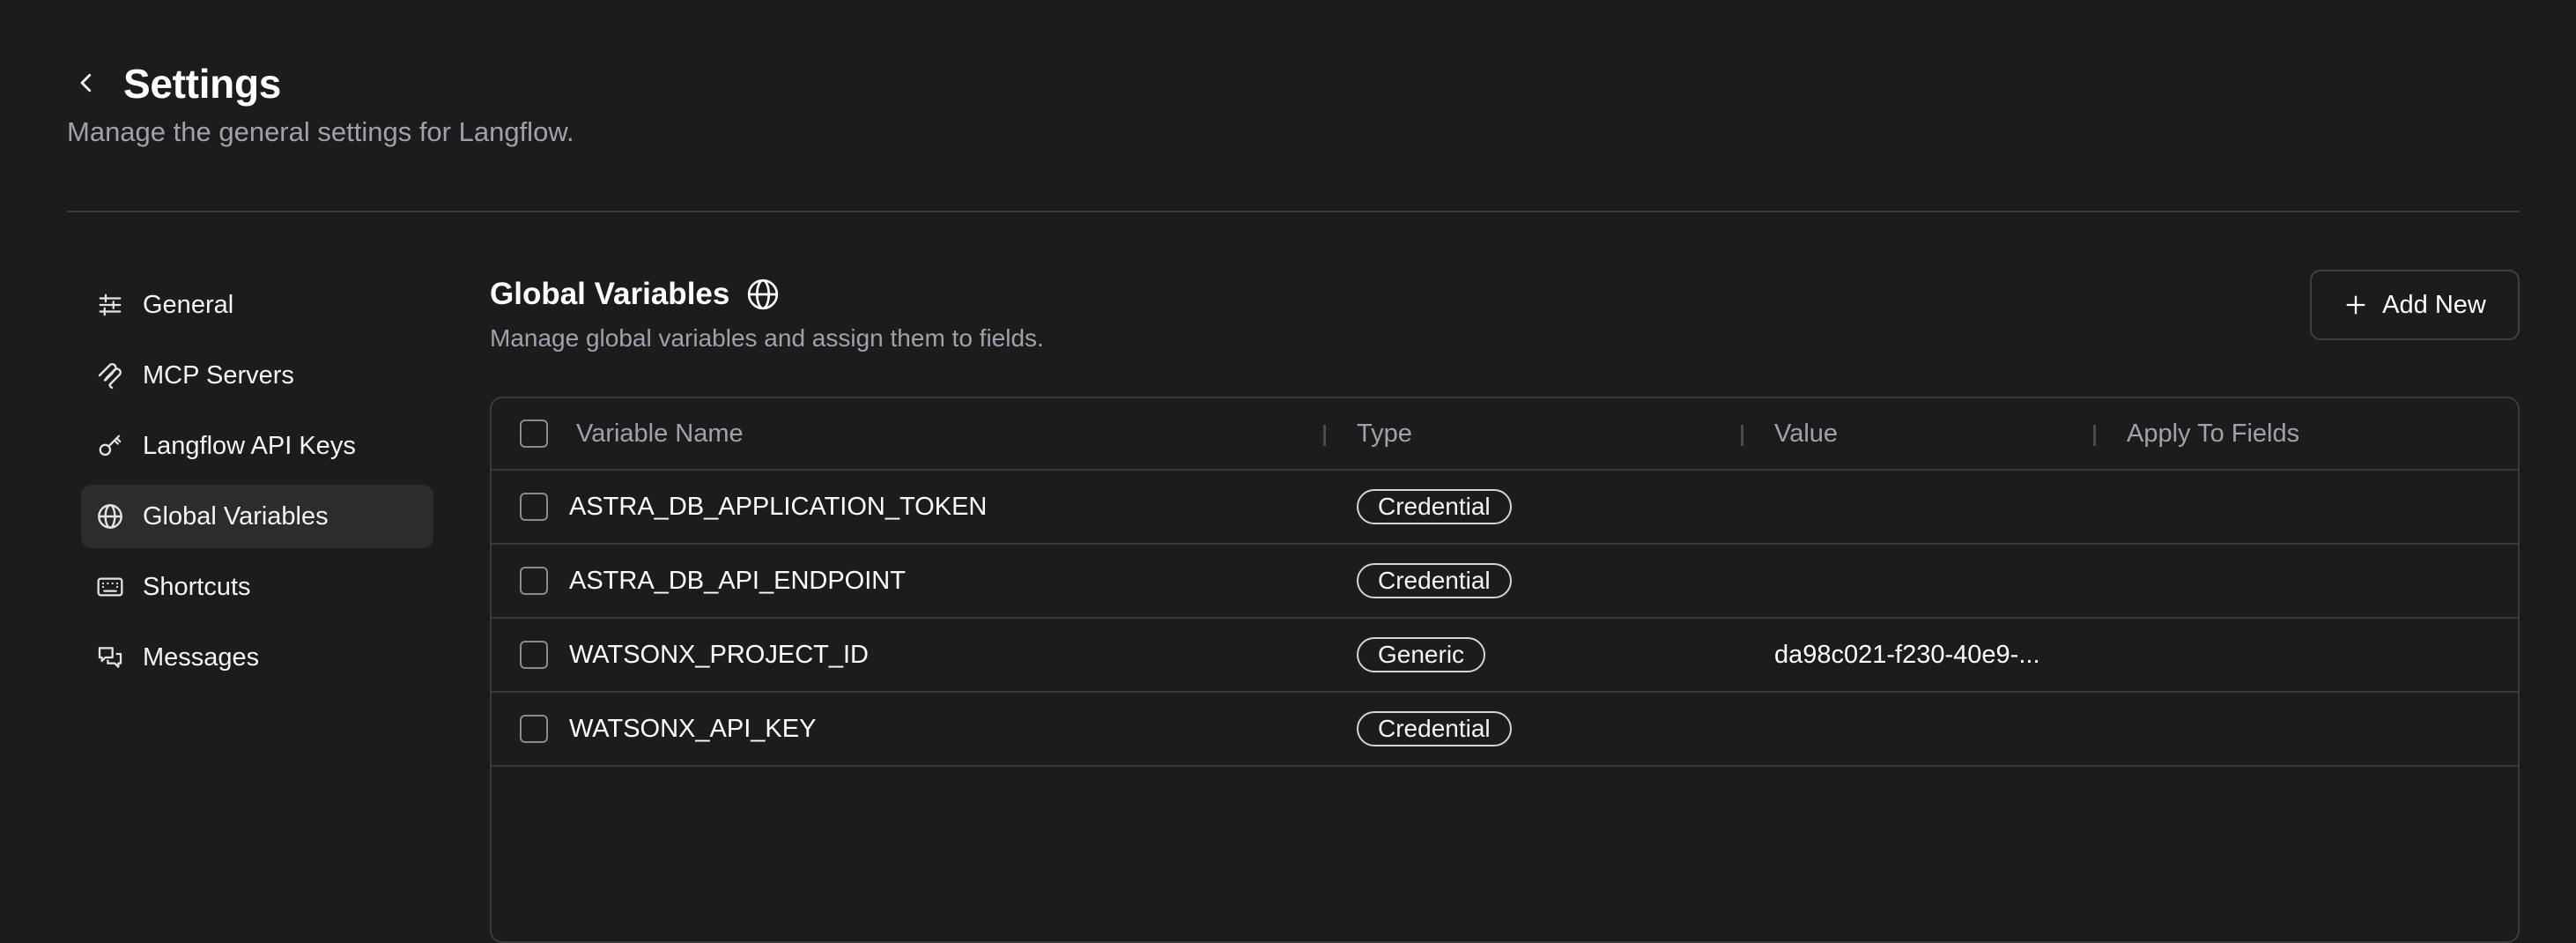 The height and width of the screenshot is (943, 2576). Describe the element at coordinates (202, 657) in the screenshot. I see `sidebar-item-label: Messages` at that location.